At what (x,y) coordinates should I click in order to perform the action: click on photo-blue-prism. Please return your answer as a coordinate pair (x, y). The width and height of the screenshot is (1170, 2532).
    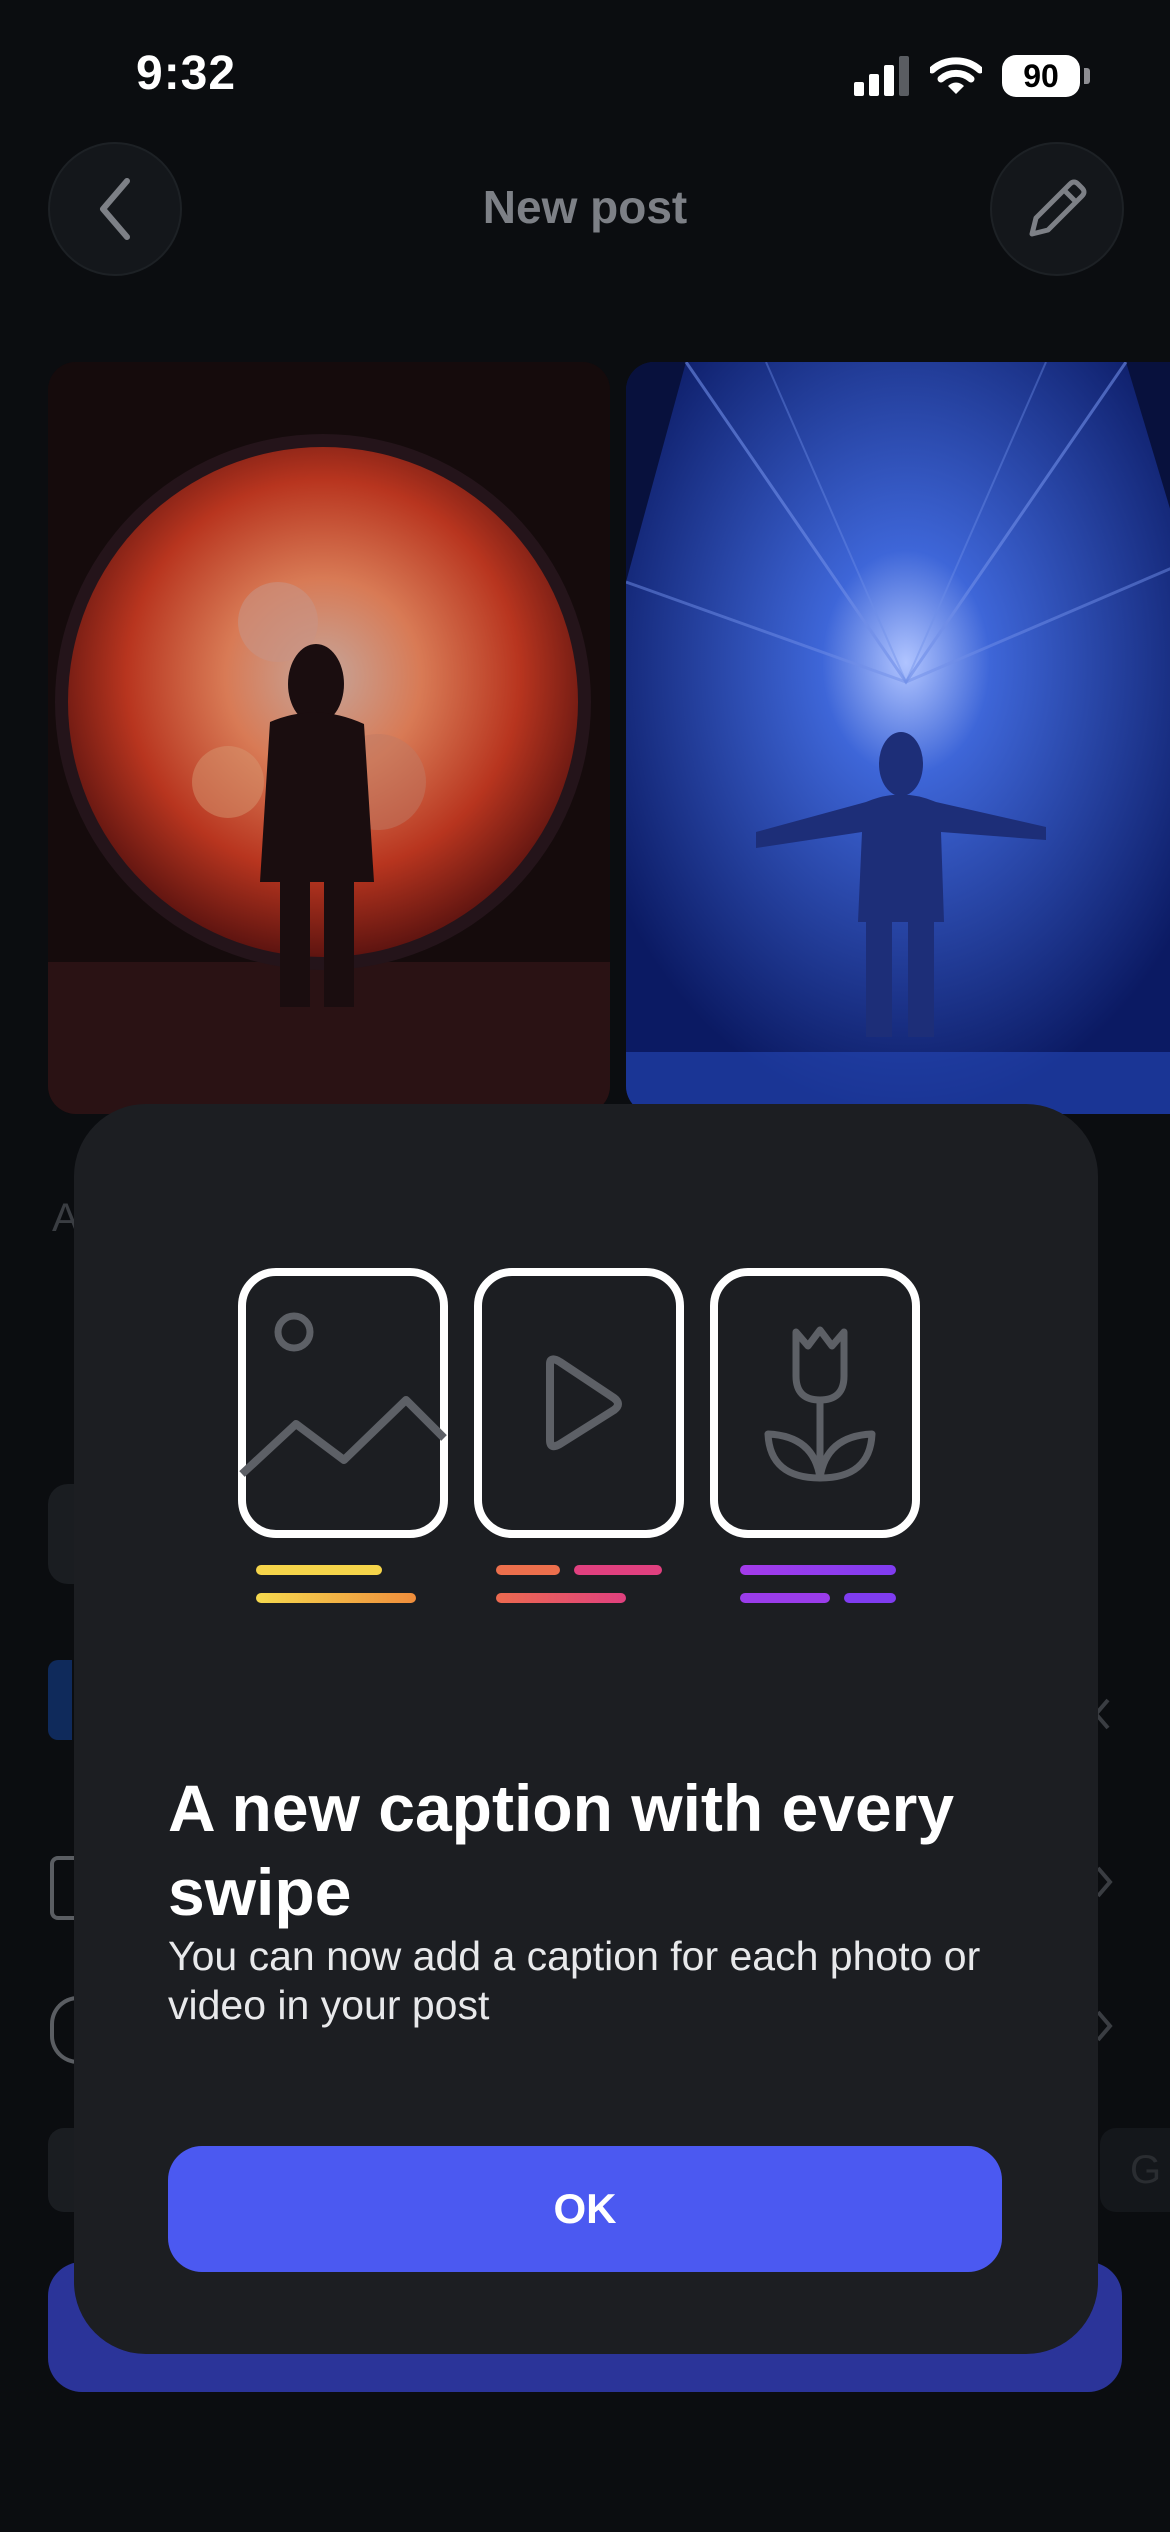
    Looking at the image, I should click on (898, 738).